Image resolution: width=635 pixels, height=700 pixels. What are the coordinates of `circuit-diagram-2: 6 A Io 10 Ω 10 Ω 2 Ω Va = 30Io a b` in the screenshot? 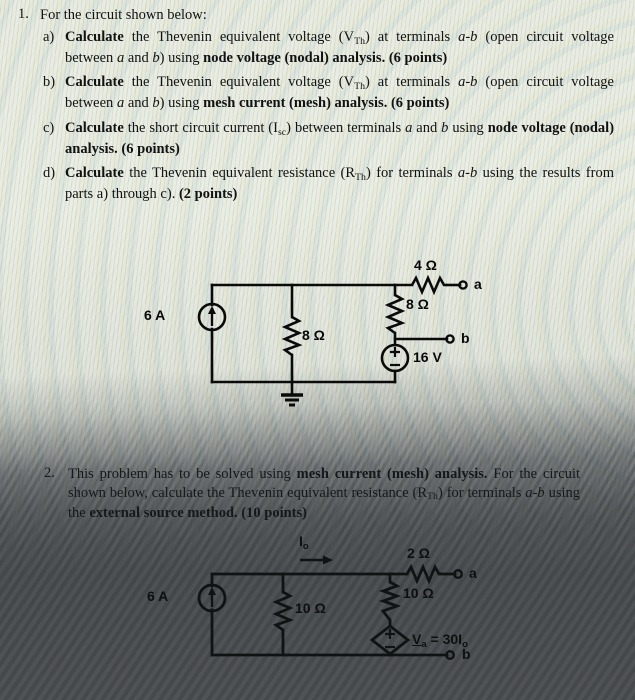 It's located at (331, 600).